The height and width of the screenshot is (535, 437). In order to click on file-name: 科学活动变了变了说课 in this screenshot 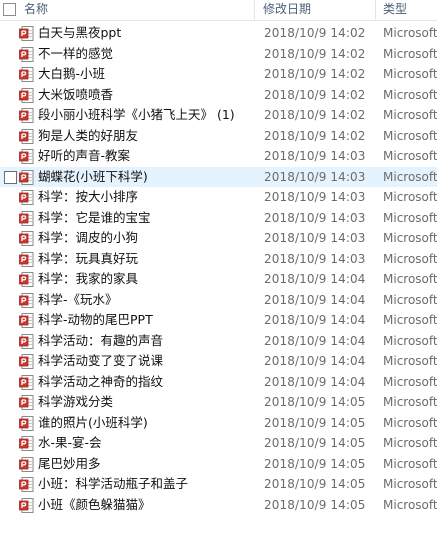, I will do `click(101, 360)`.